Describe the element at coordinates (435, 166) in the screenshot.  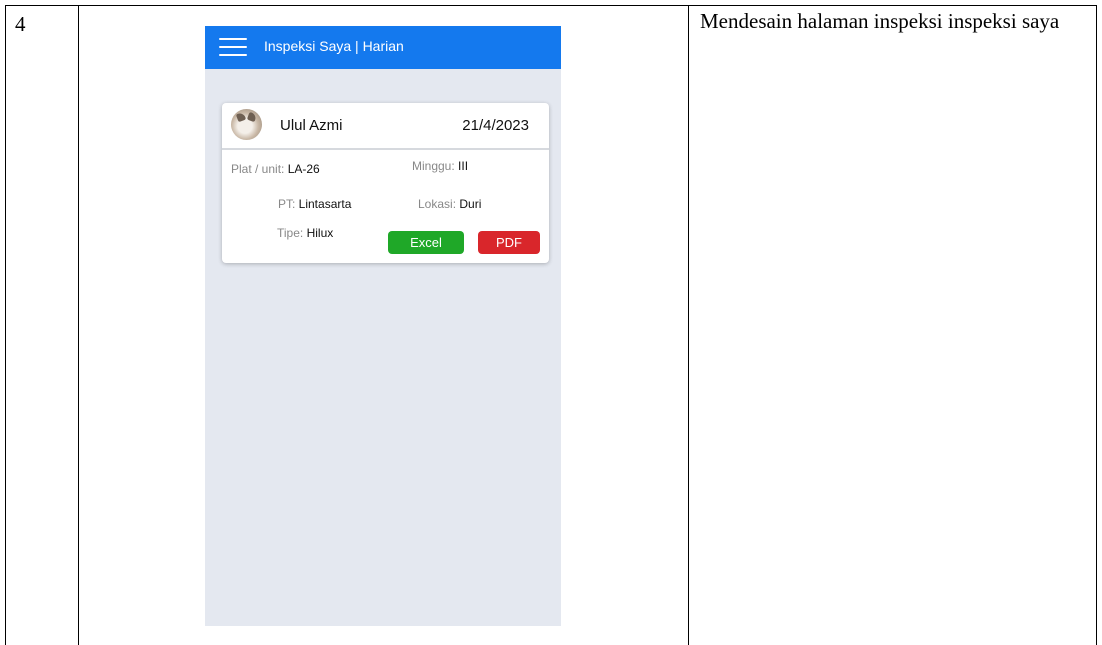
I see `field-minggu-label: Minggu:` at that location.